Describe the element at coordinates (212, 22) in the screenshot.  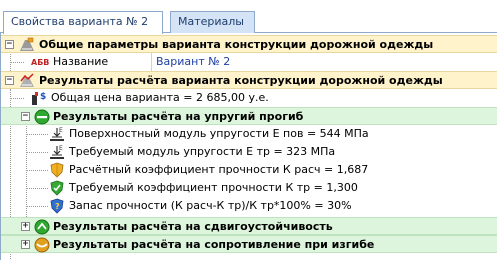
I see `tab-materials: Материалы` at that location.